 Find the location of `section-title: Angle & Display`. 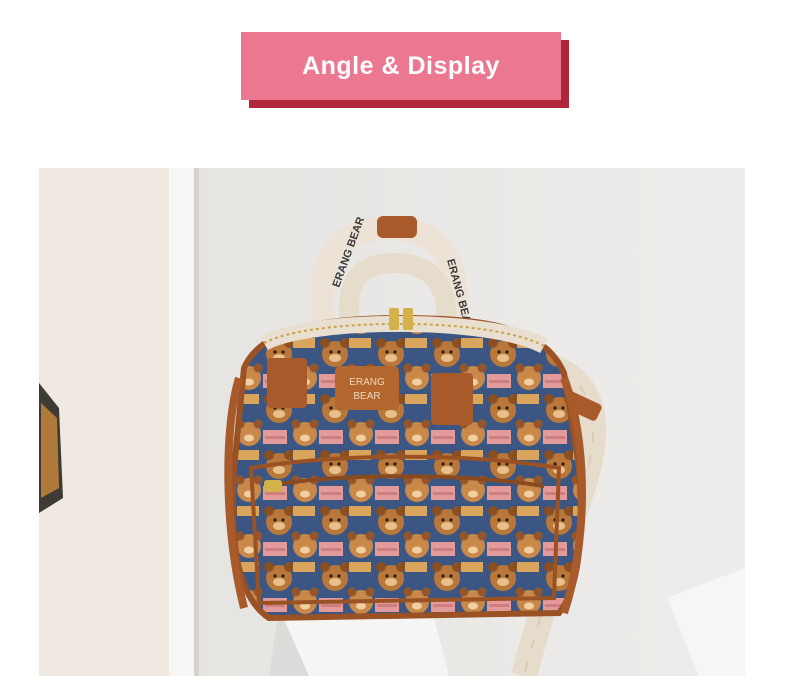

section-title: Angle & Display is located at coordinates (401, 66).